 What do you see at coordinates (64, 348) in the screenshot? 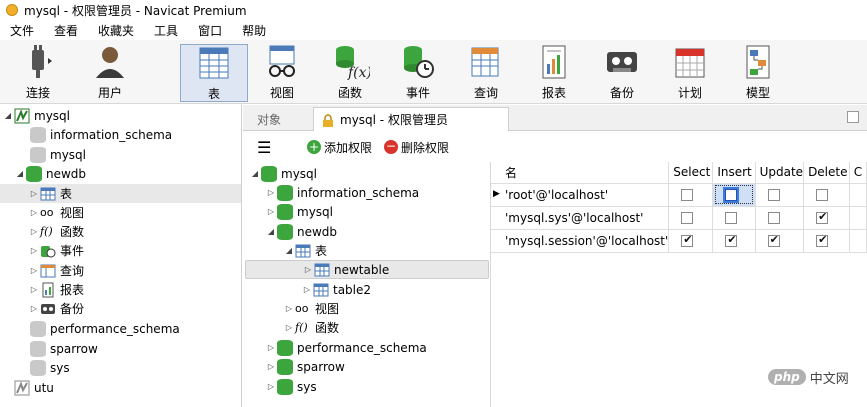
I see `tree-db-sparrow: sparrow` at bounding box center [64, 348].